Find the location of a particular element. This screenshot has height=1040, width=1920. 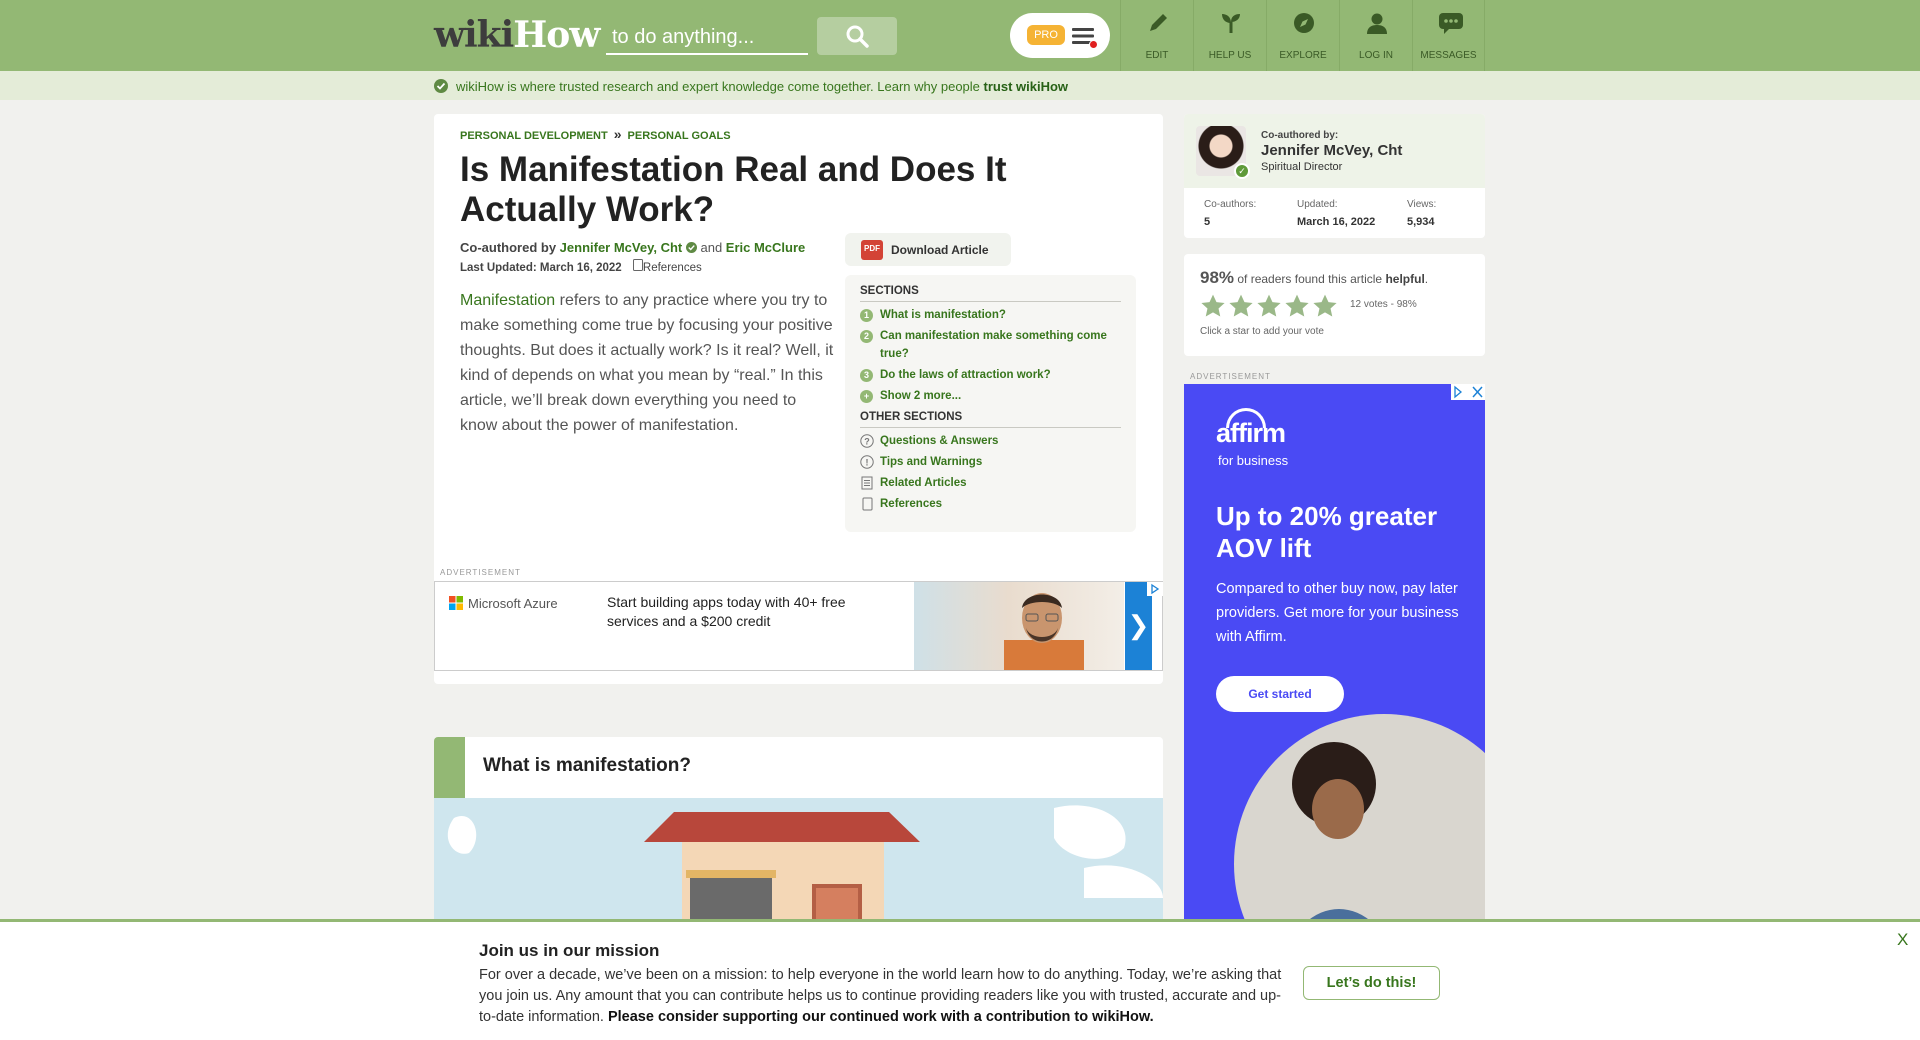

search-box is located at coordinates (707, 38).